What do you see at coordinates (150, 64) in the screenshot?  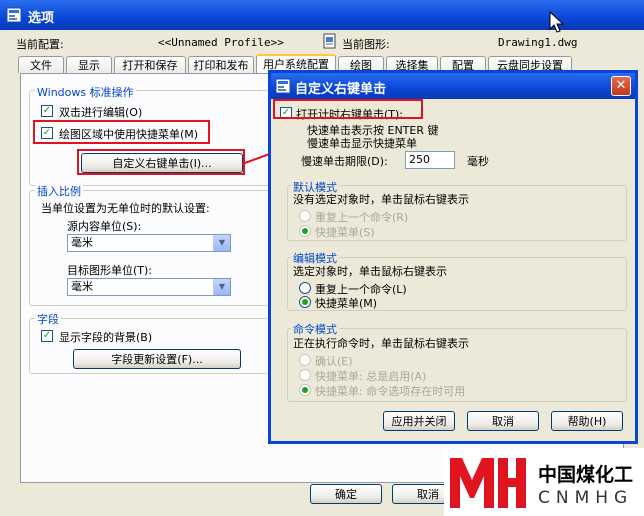 I see `tab-open-save: 打开和保存` at bounding box center [150, 64].